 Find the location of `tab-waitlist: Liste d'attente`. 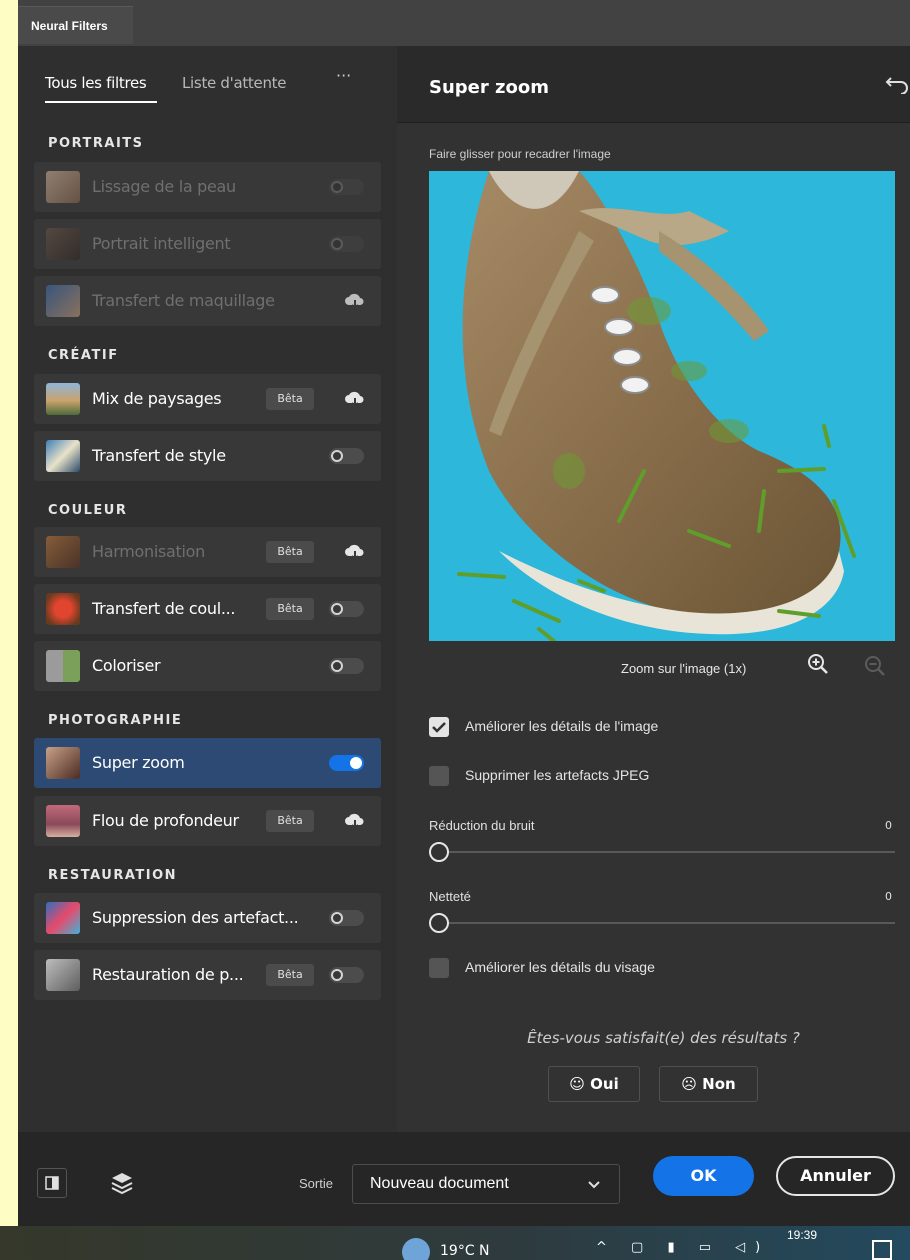

tab-waitlist: Liste d'attente is located at coordinates (234, 83).